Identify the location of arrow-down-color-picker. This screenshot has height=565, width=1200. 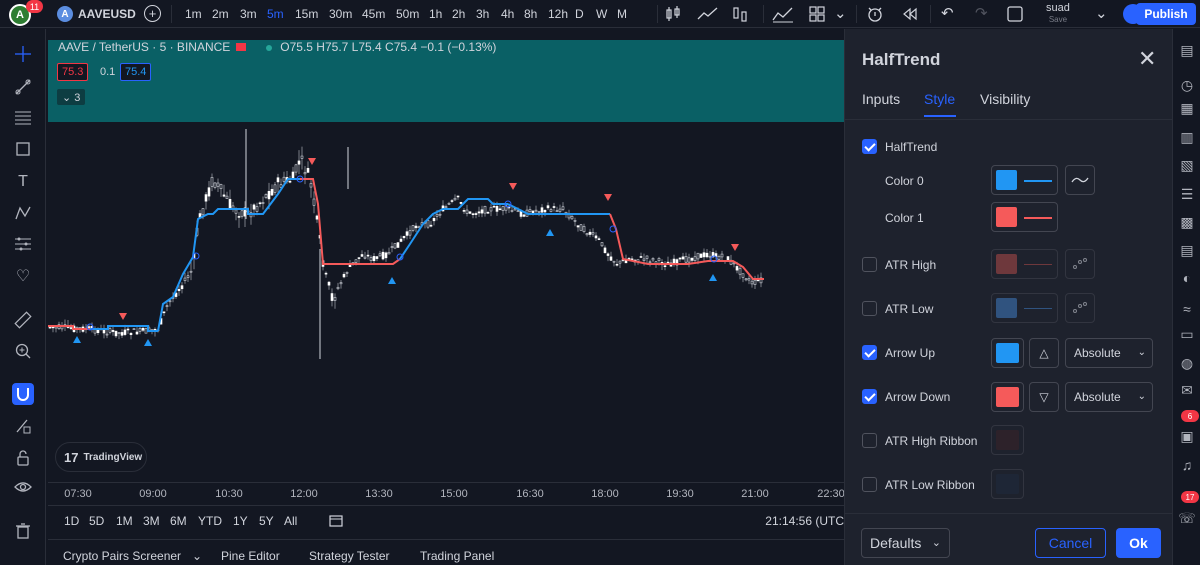
(1007, 397).